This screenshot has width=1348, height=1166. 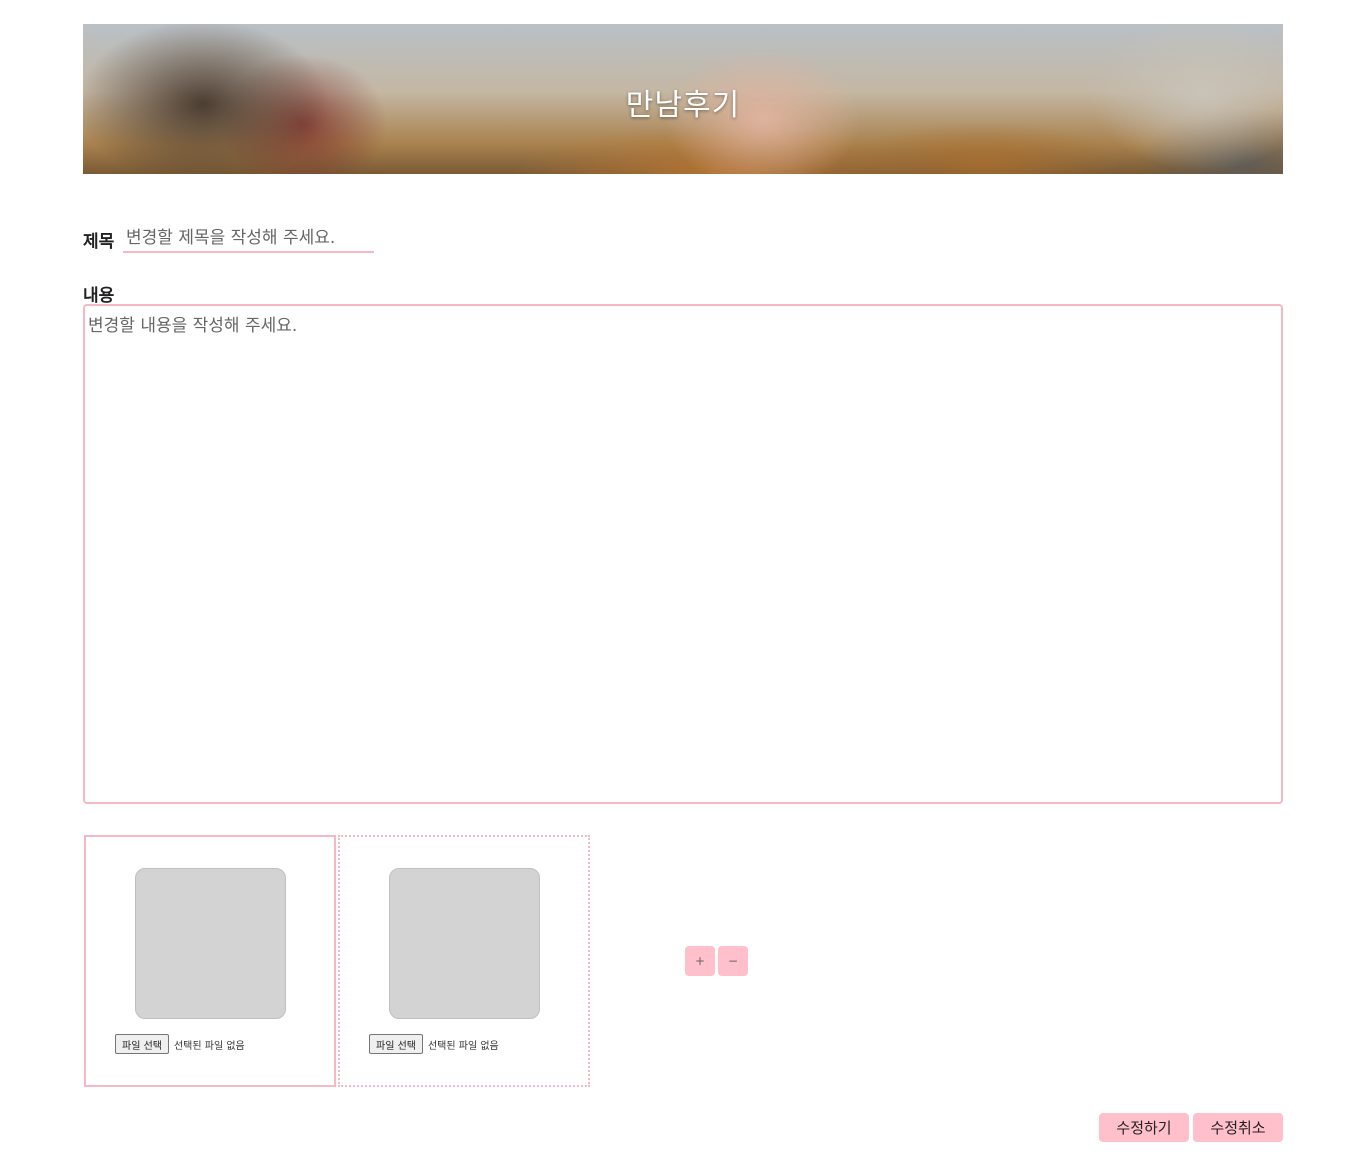 I want to click on page-title: 만남후기, so click(x=683, y=105).